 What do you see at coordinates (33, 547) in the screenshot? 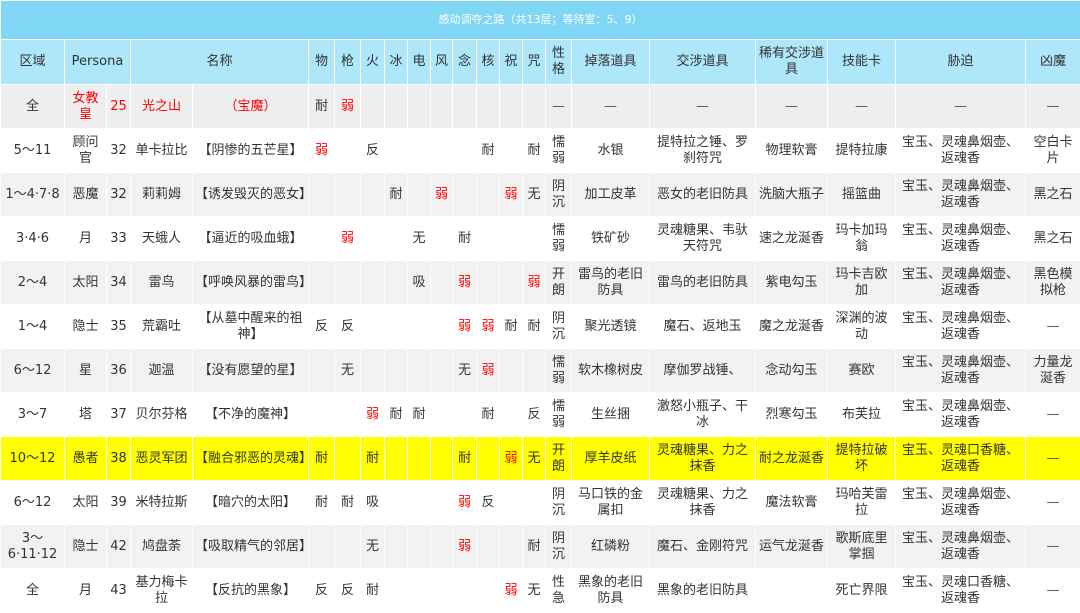
I see `area-cell: 3～6·11·12` at bounding box center [33, 547].